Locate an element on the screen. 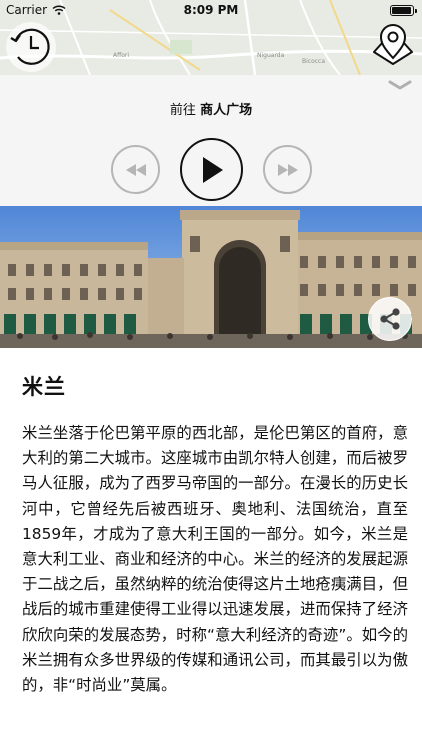 This screenshot has height=750, width=422. map-street-label: Niguarda is located at coordinates (271, 55).